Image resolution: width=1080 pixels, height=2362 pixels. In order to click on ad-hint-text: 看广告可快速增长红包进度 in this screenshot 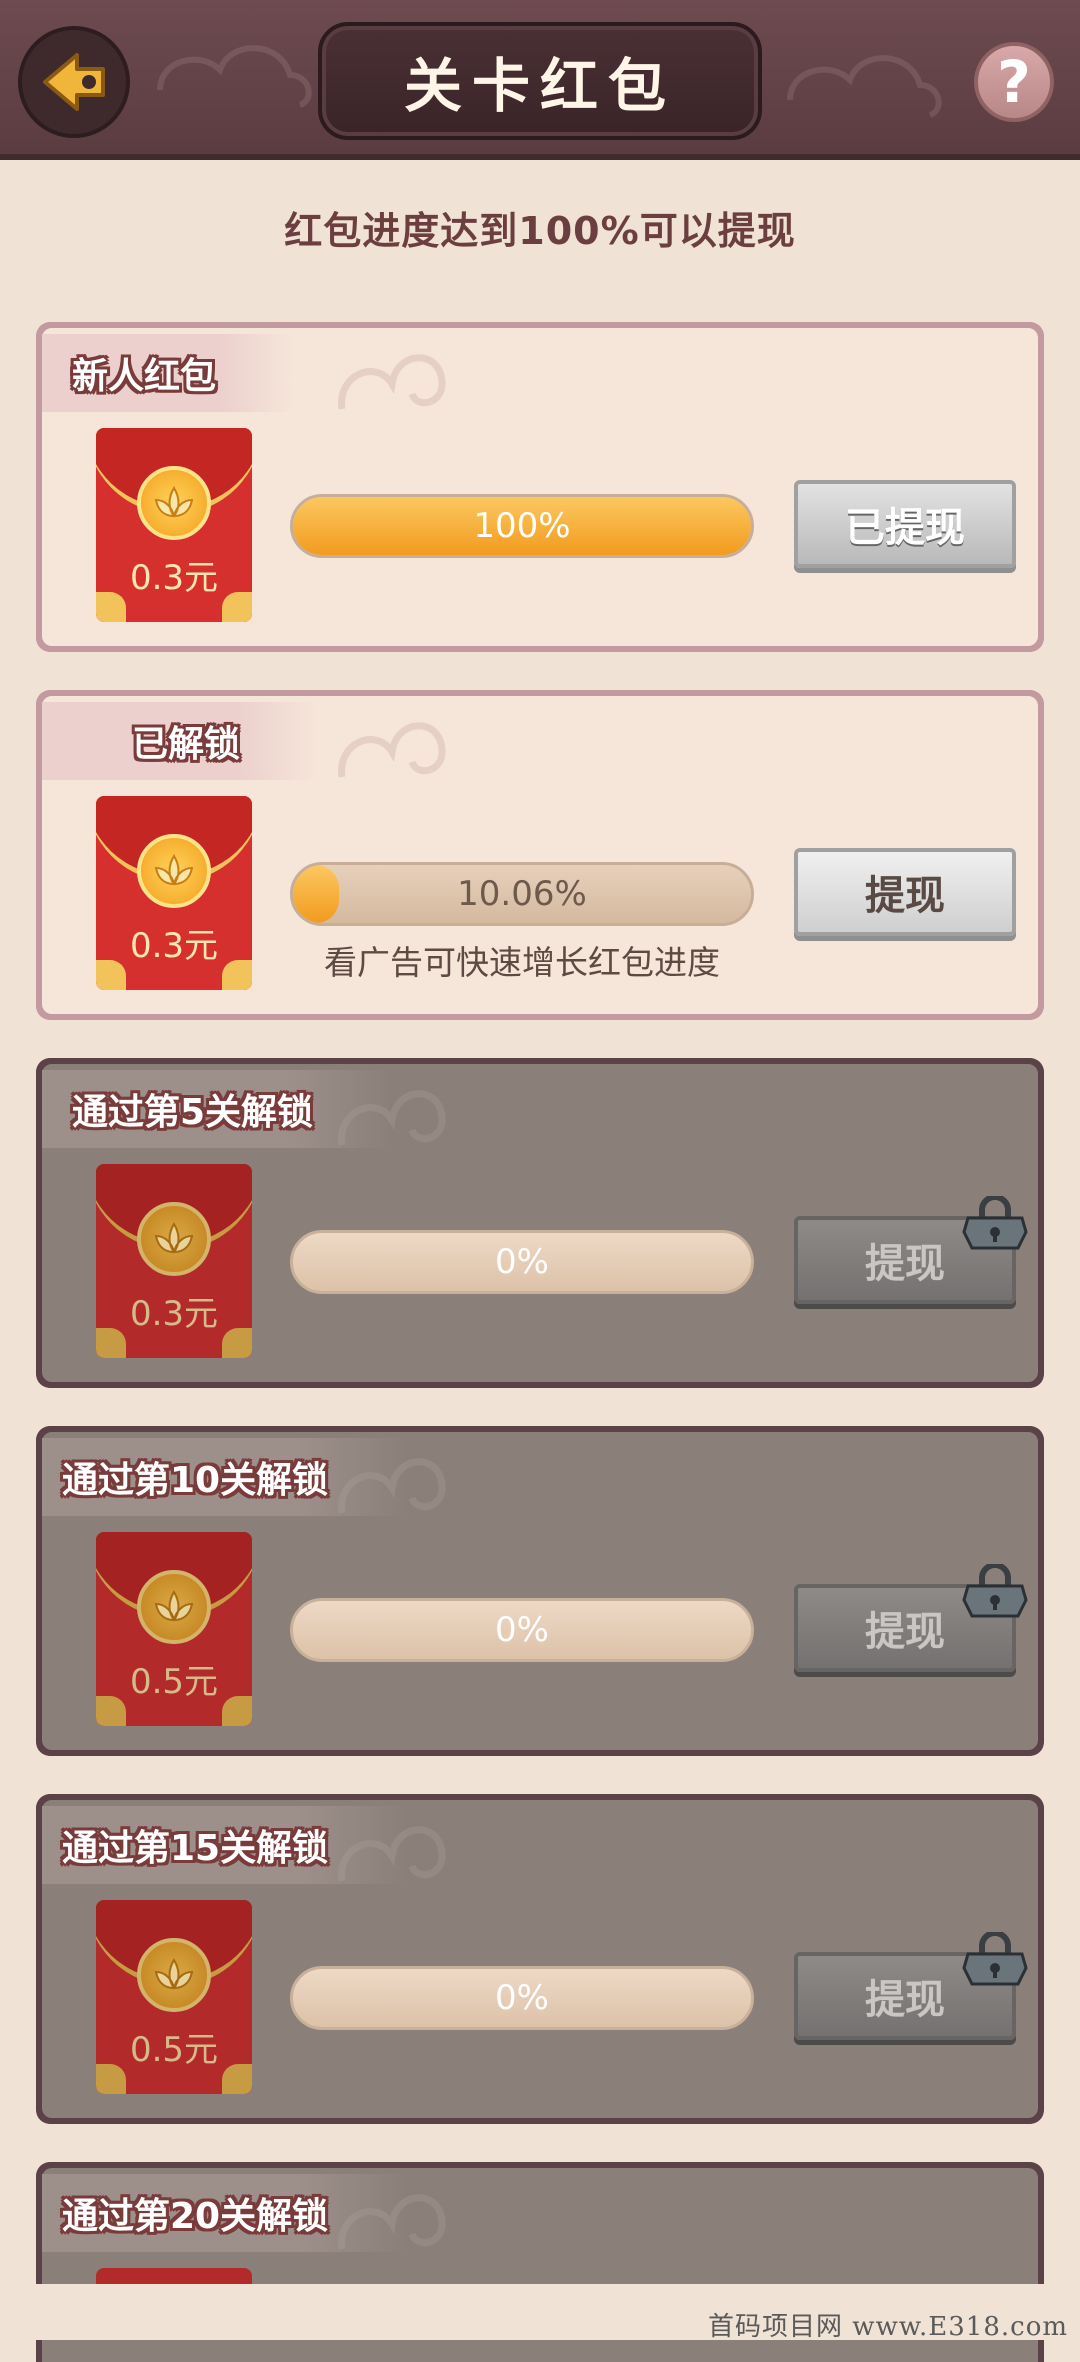, I will do `click(522, 962)`.